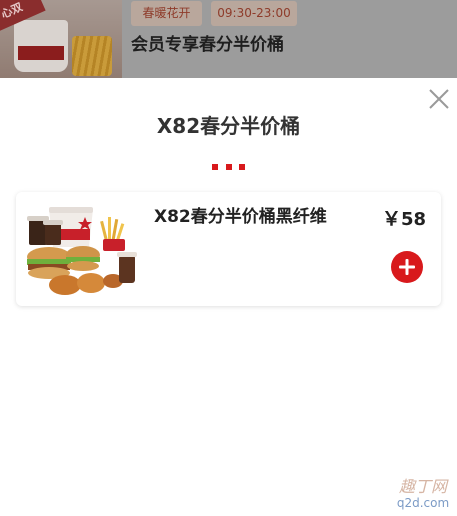 The image size is (457, 516). Describe the element at coordinates (254, 13) in the screenshot. I see `hours-tag: 09:30-23:00` at that location.